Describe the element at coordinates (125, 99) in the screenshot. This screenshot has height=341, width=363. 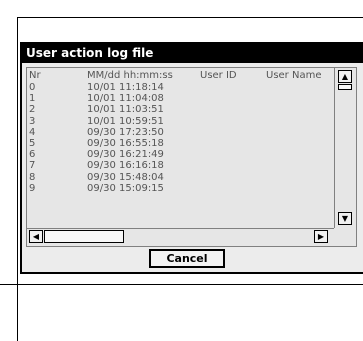
I see `cell-time: 10/01 11:04:08` at that location.